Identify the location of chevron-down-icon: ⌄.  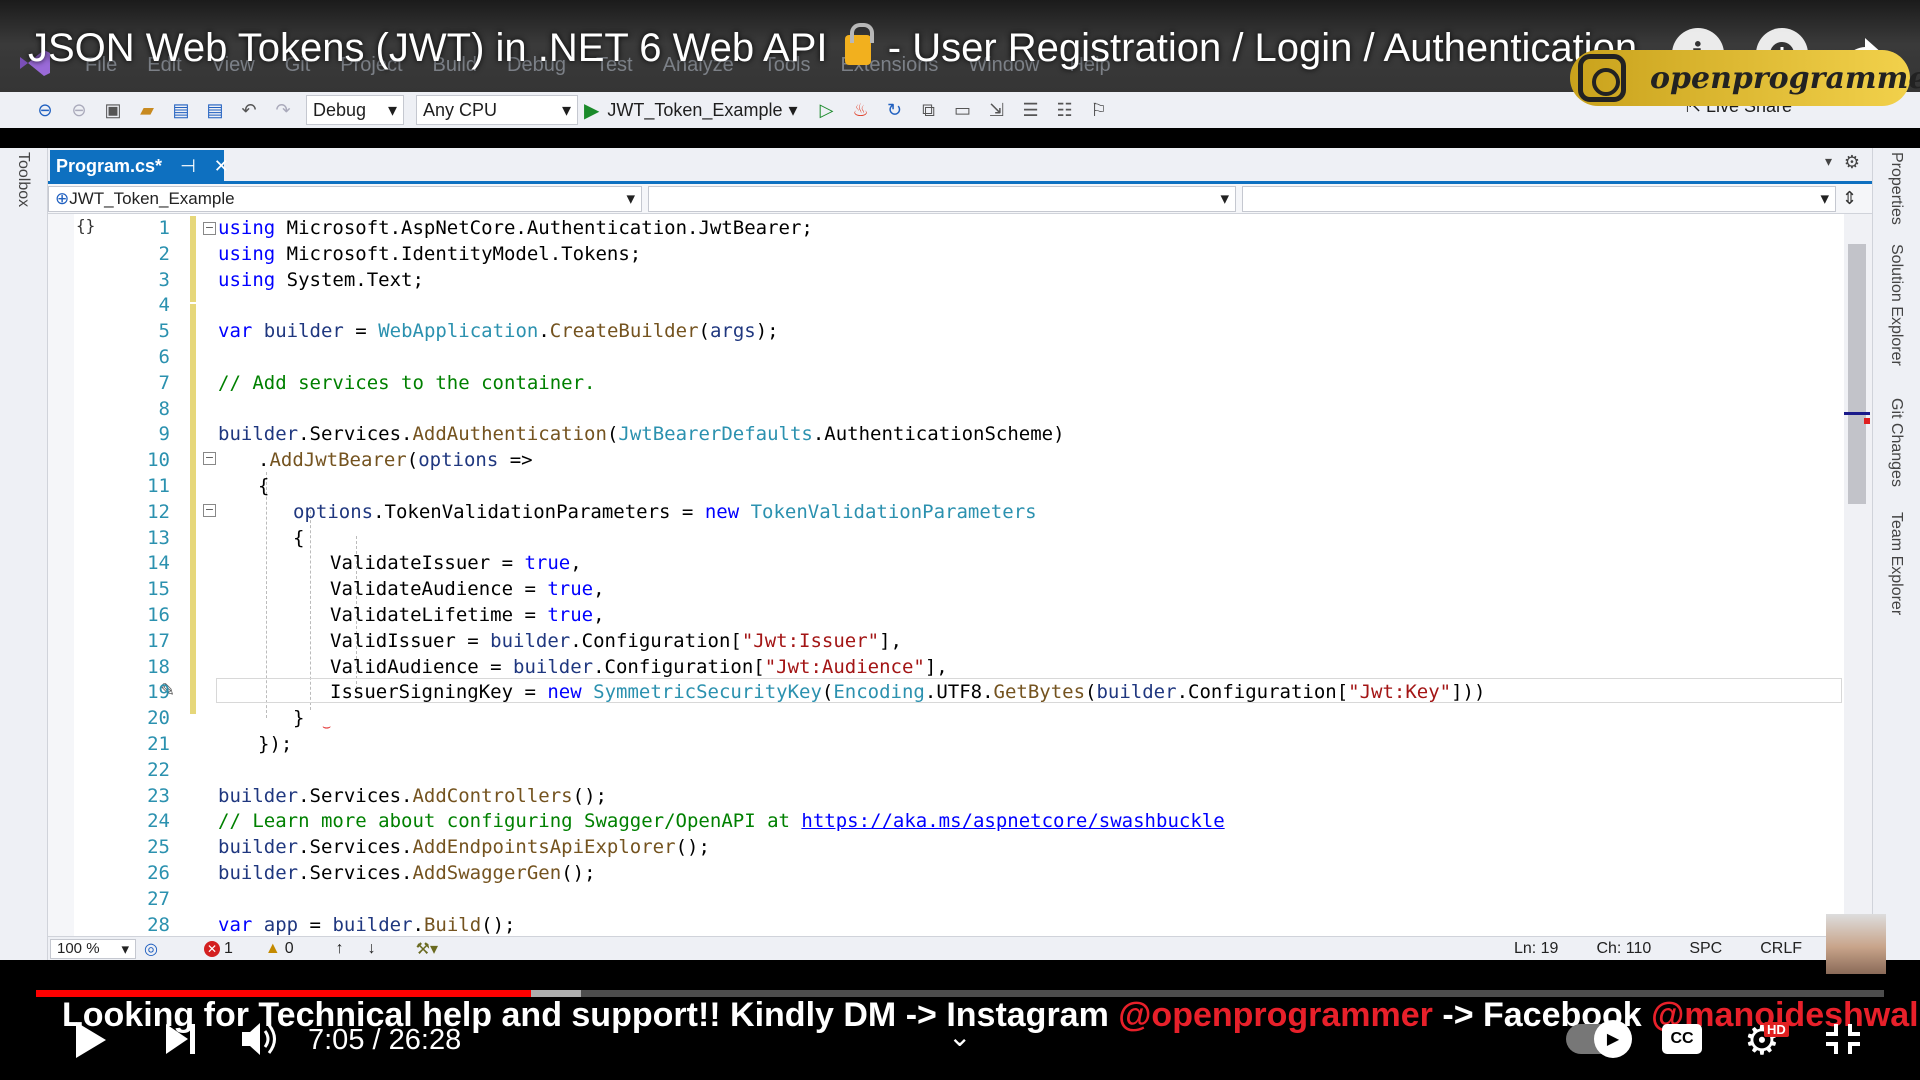
(959, 1036).